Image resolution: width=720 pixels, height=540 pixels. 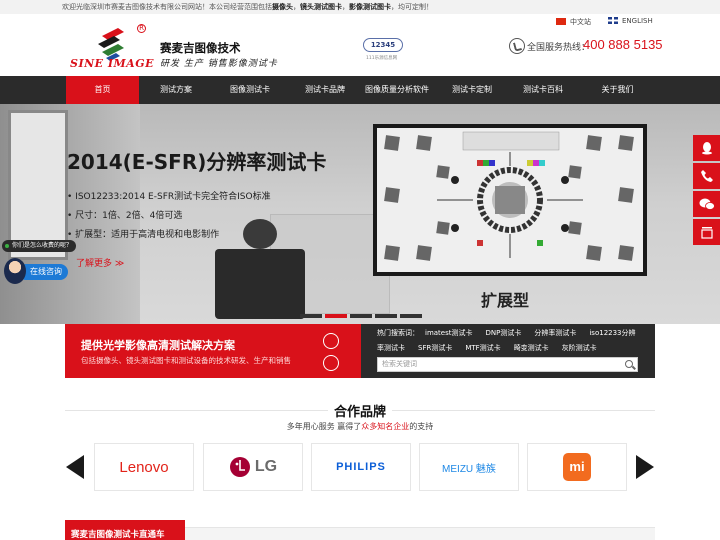 What do you see at coordinates (623, 44) in the screenshot?
I see `hotline-number: 400 888 5135` at bounding box center [623, 44].